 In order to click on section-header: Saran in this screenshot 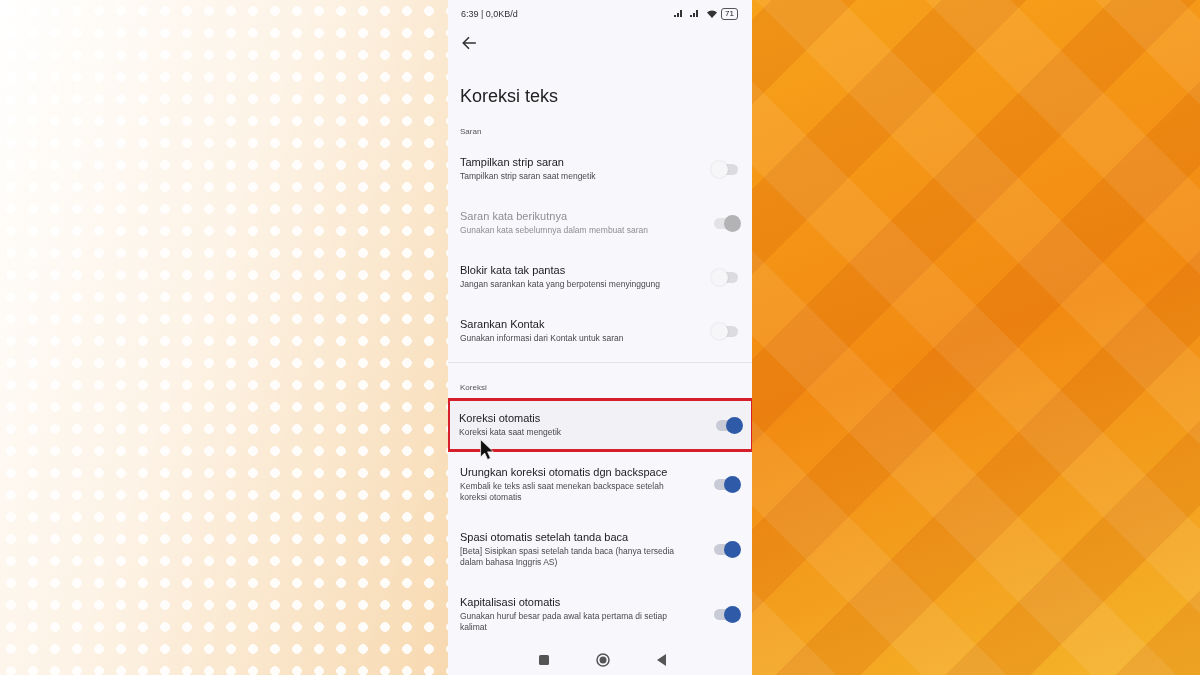, I will do `click(471, 132)`.